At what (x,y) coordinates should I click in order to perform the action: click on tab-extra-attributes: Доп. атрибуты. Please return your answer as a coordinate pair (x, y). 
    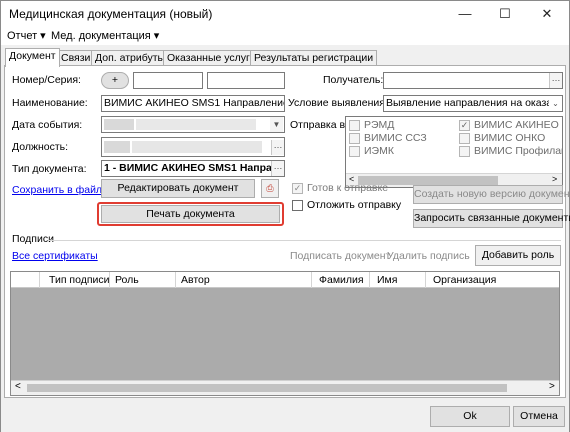
    Looking at the image, I should click on (130, 58).